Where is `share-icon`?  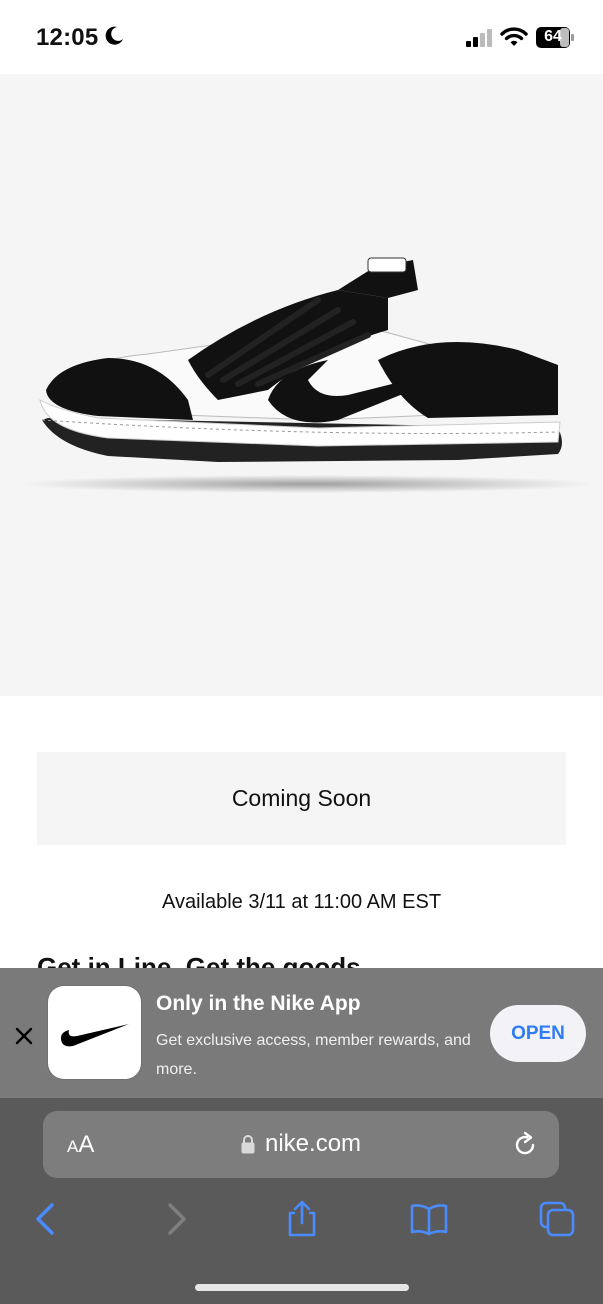
share-icon is located at coordinates (302, 1219).